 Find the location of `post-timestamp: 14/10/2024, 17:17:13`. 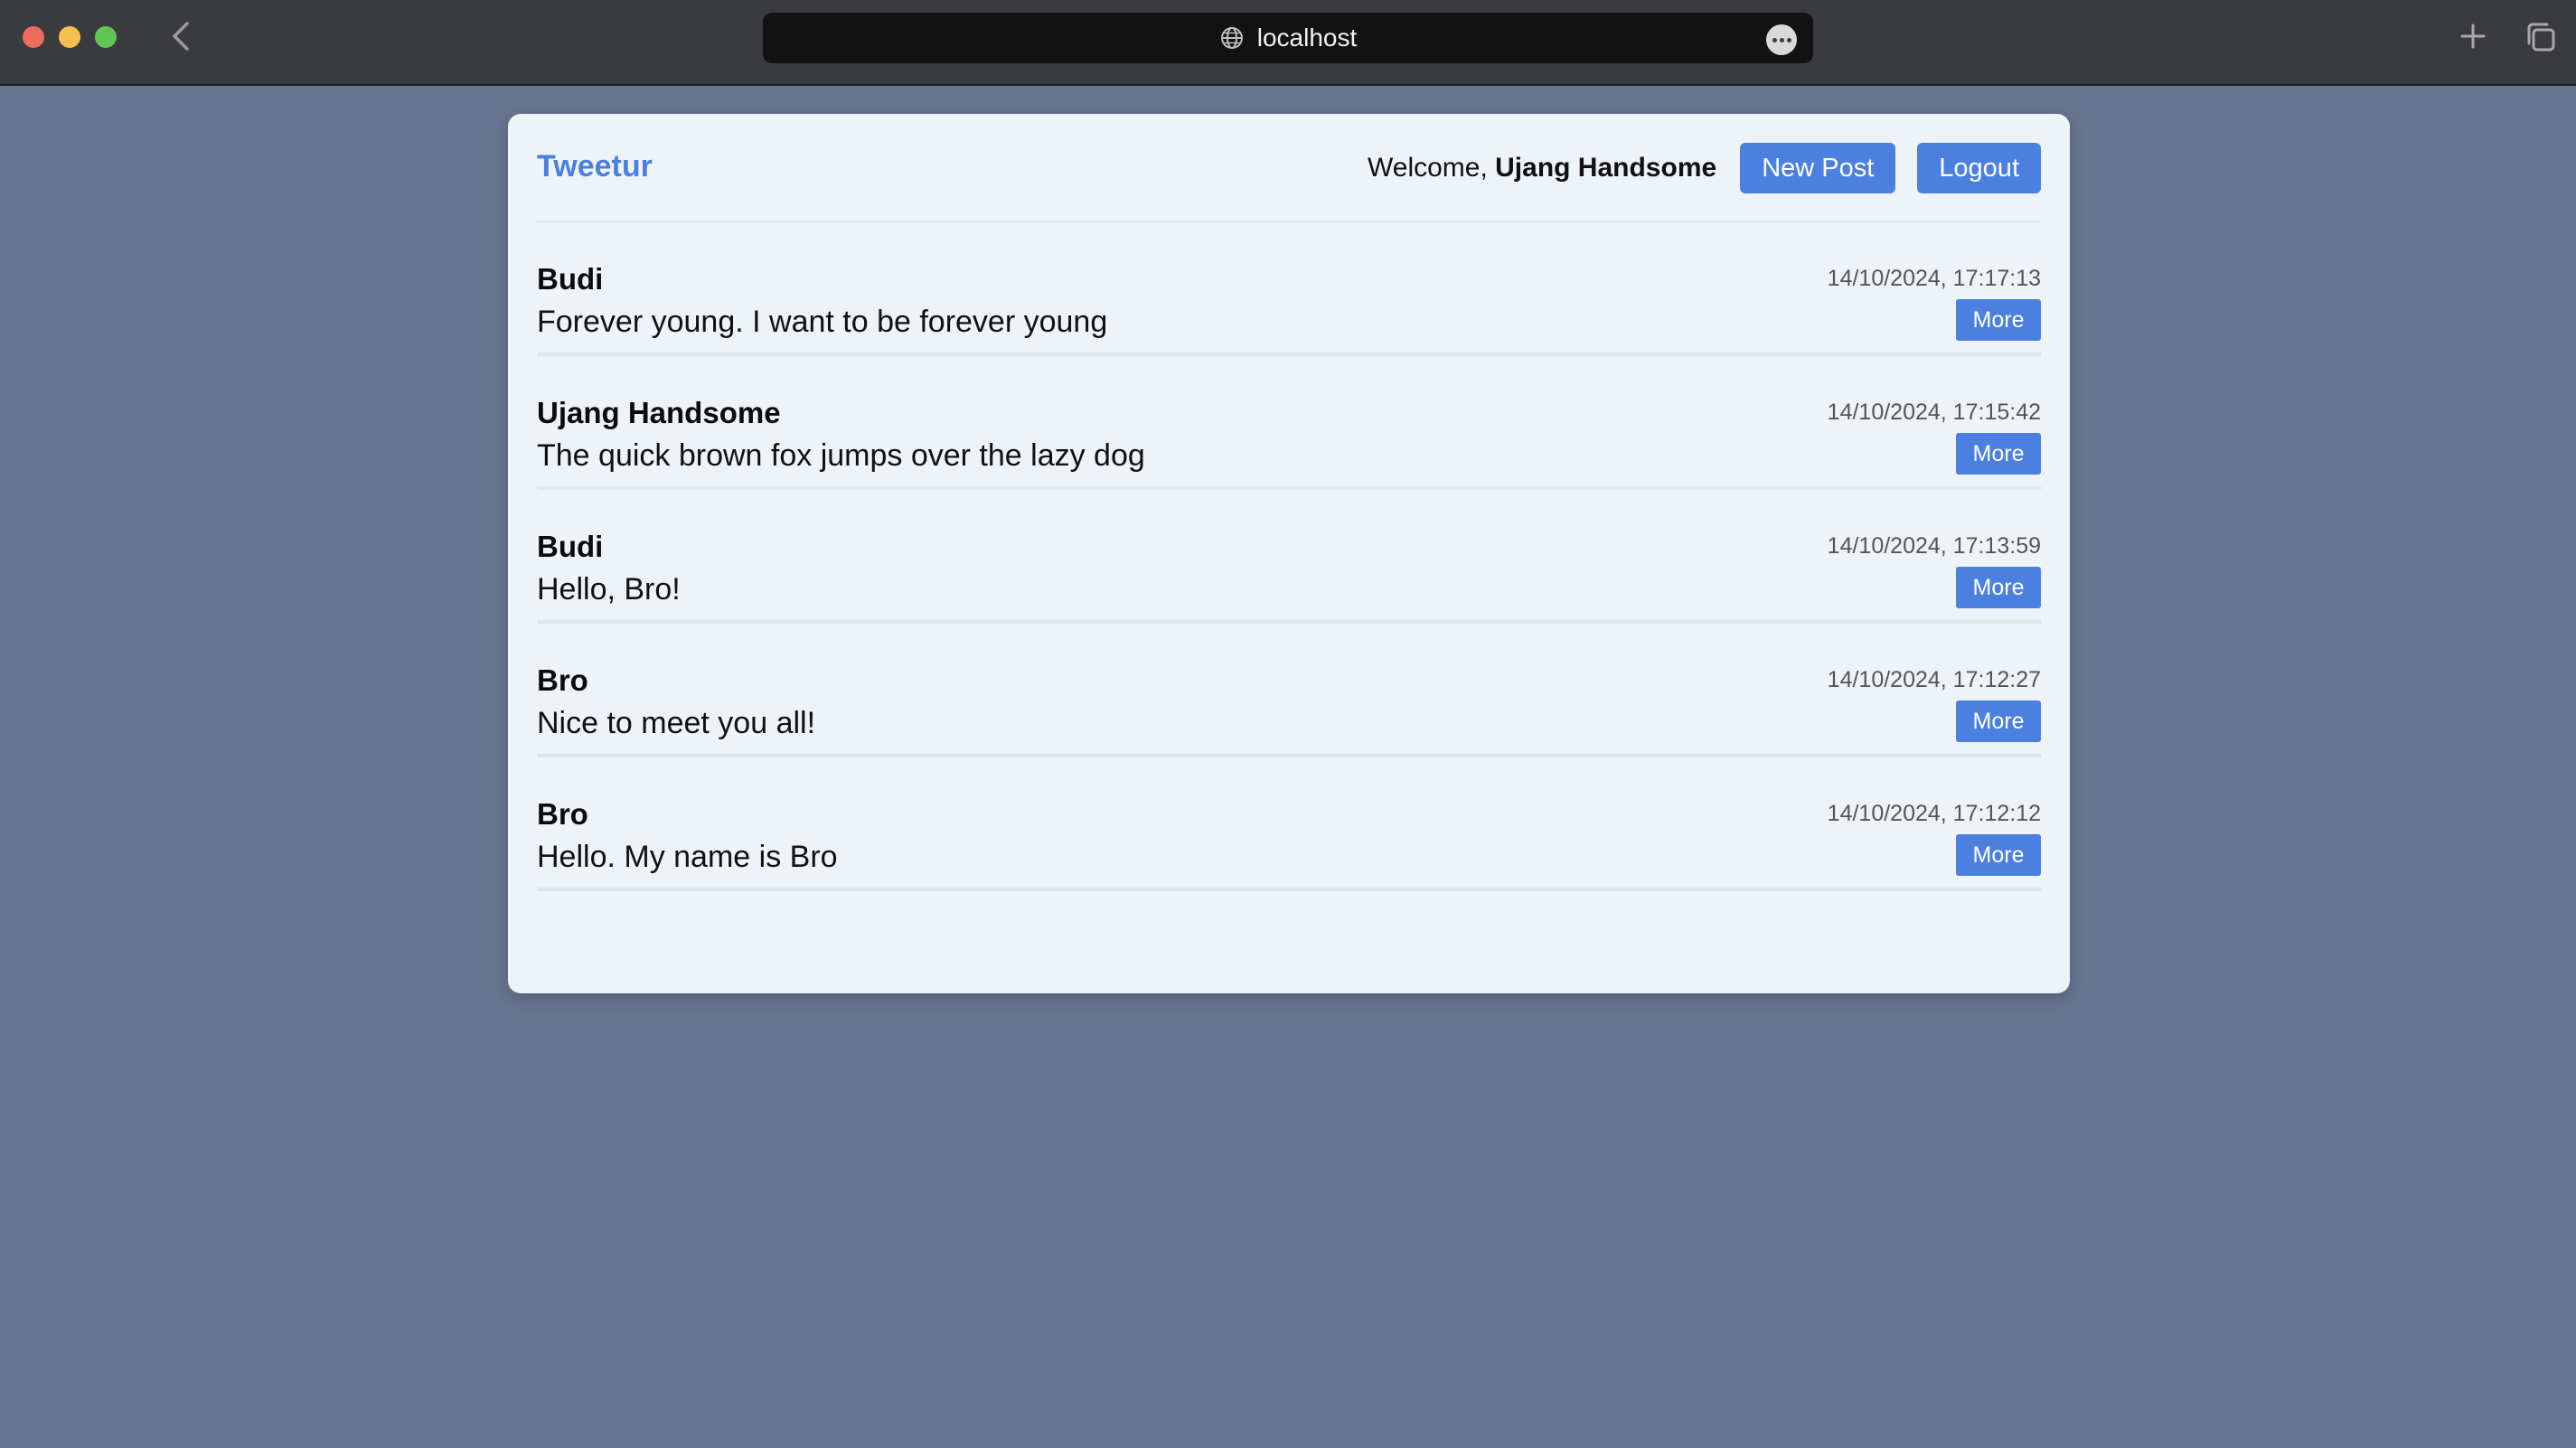

post-timestamp: 14/10/2024, 17:17:13 is located at coordinates (1934, 278).